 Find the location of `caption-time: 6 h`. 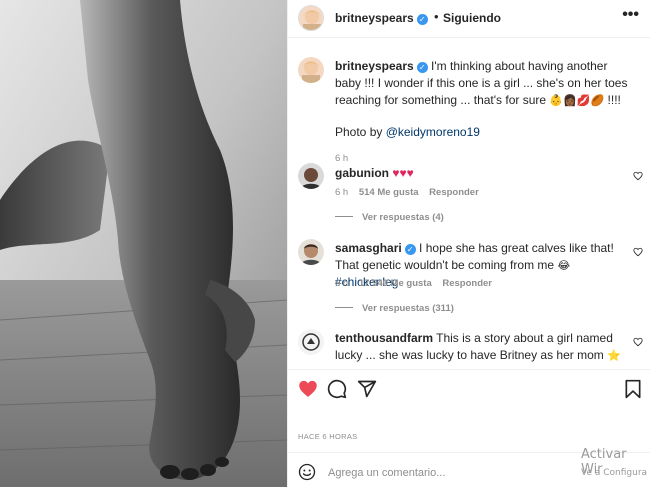

caption-time: 6 h is located at coordinates (341, 158).